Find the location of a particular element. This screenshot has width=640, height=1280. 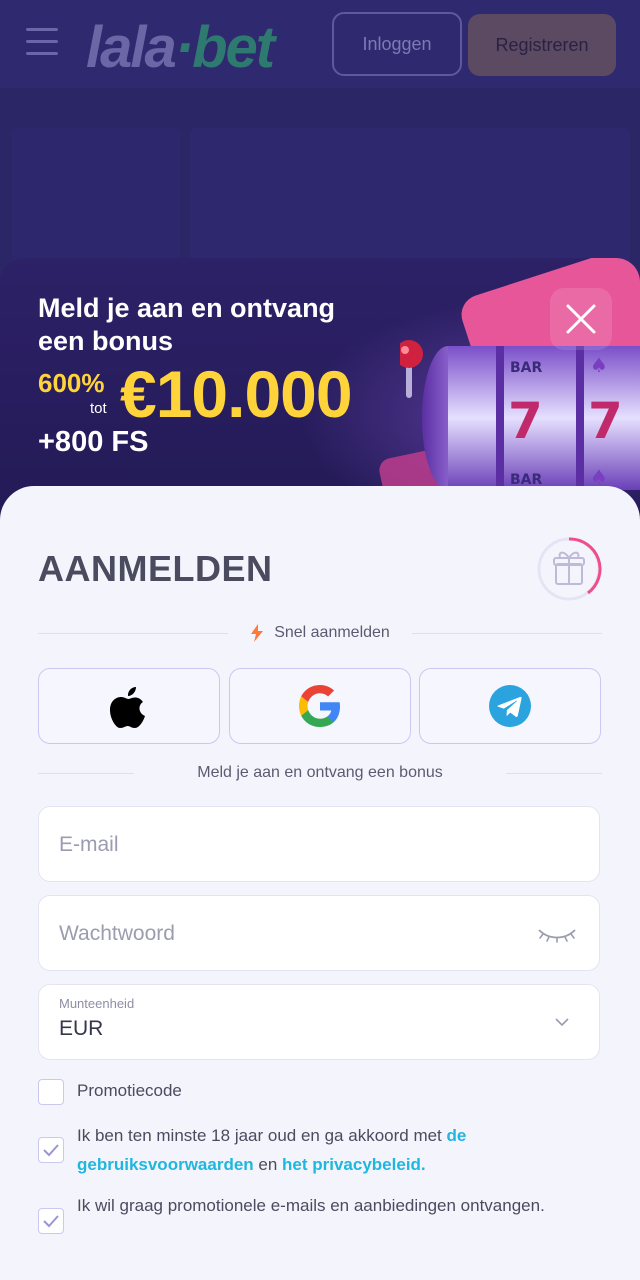

apple-signin-button is located at coordinates (129, 706).